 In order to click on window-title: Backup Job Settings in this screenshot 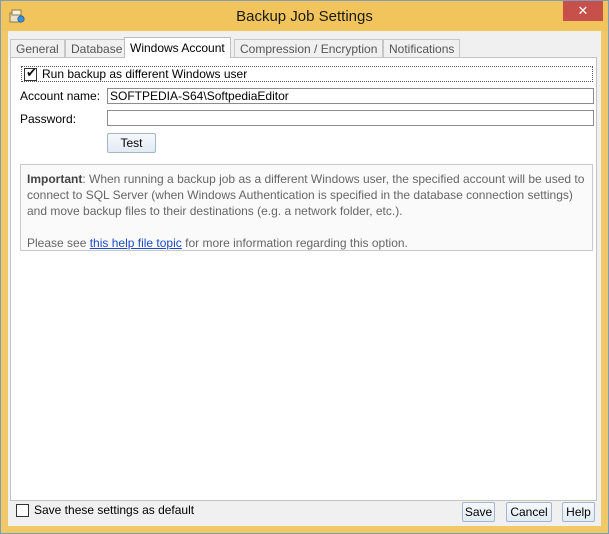, I will do `click(304, 16)`.